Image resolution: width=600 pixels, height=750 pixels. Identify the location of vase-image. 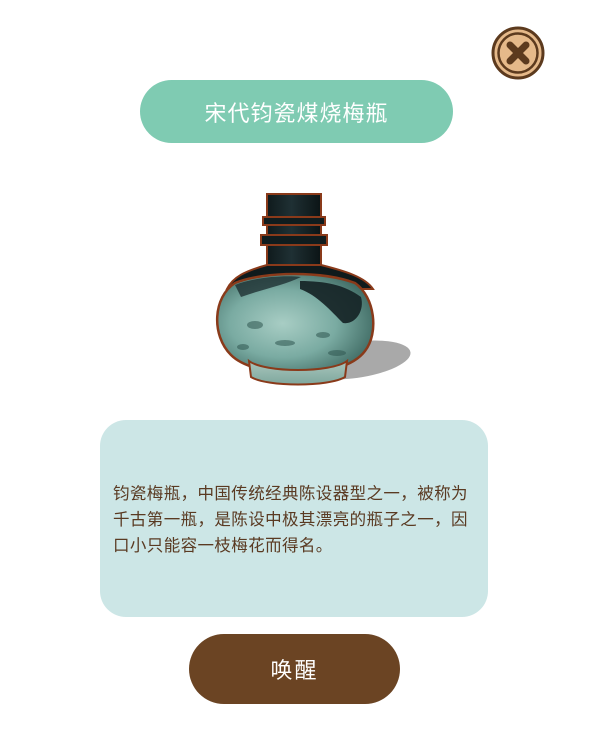
(313, 289).